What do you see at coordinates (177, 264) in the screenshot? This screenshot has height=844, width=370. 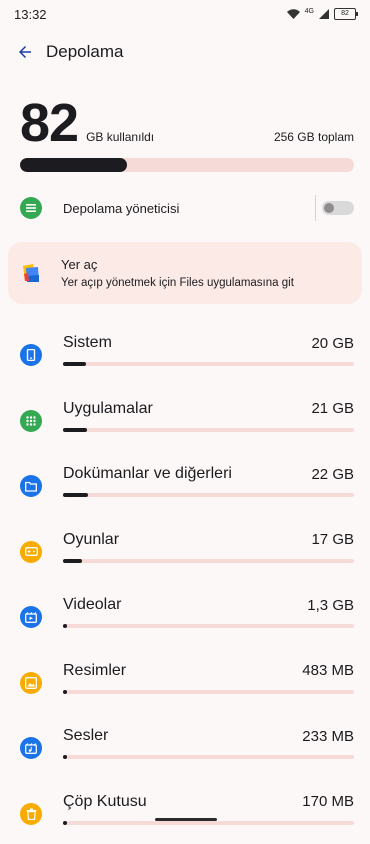 I see `free-up-title: Yer aç` at bounding box center [177, 264].